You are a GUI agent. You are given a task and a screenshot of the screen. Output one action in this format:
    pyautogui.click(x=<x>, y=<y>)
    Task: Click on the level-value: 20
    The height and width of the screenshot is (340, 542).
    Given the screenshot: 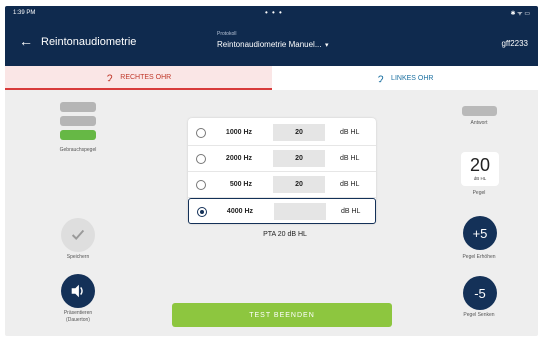 What is the action you would take?
    pyautogui.click(x=480, y=165)
    